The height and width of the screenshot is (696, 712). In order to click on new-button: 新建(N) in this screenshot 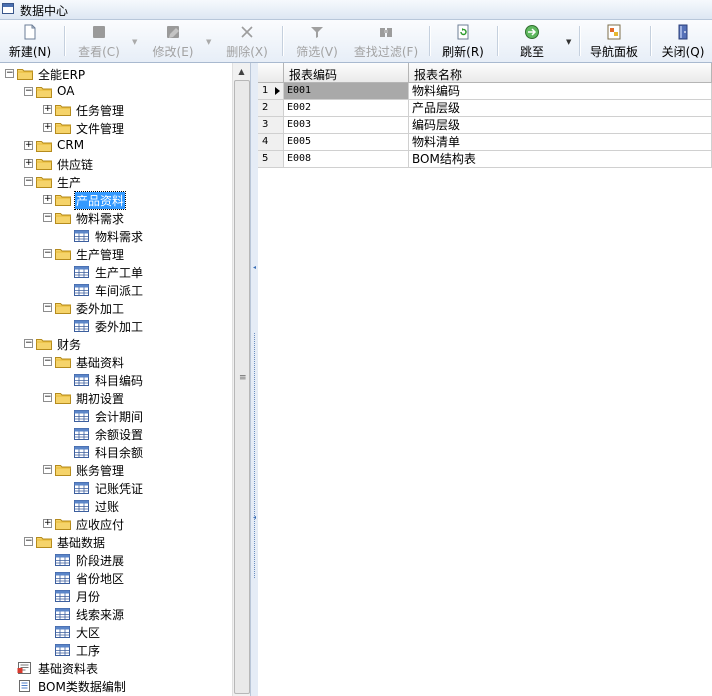, I will do `click(30, 41)`.